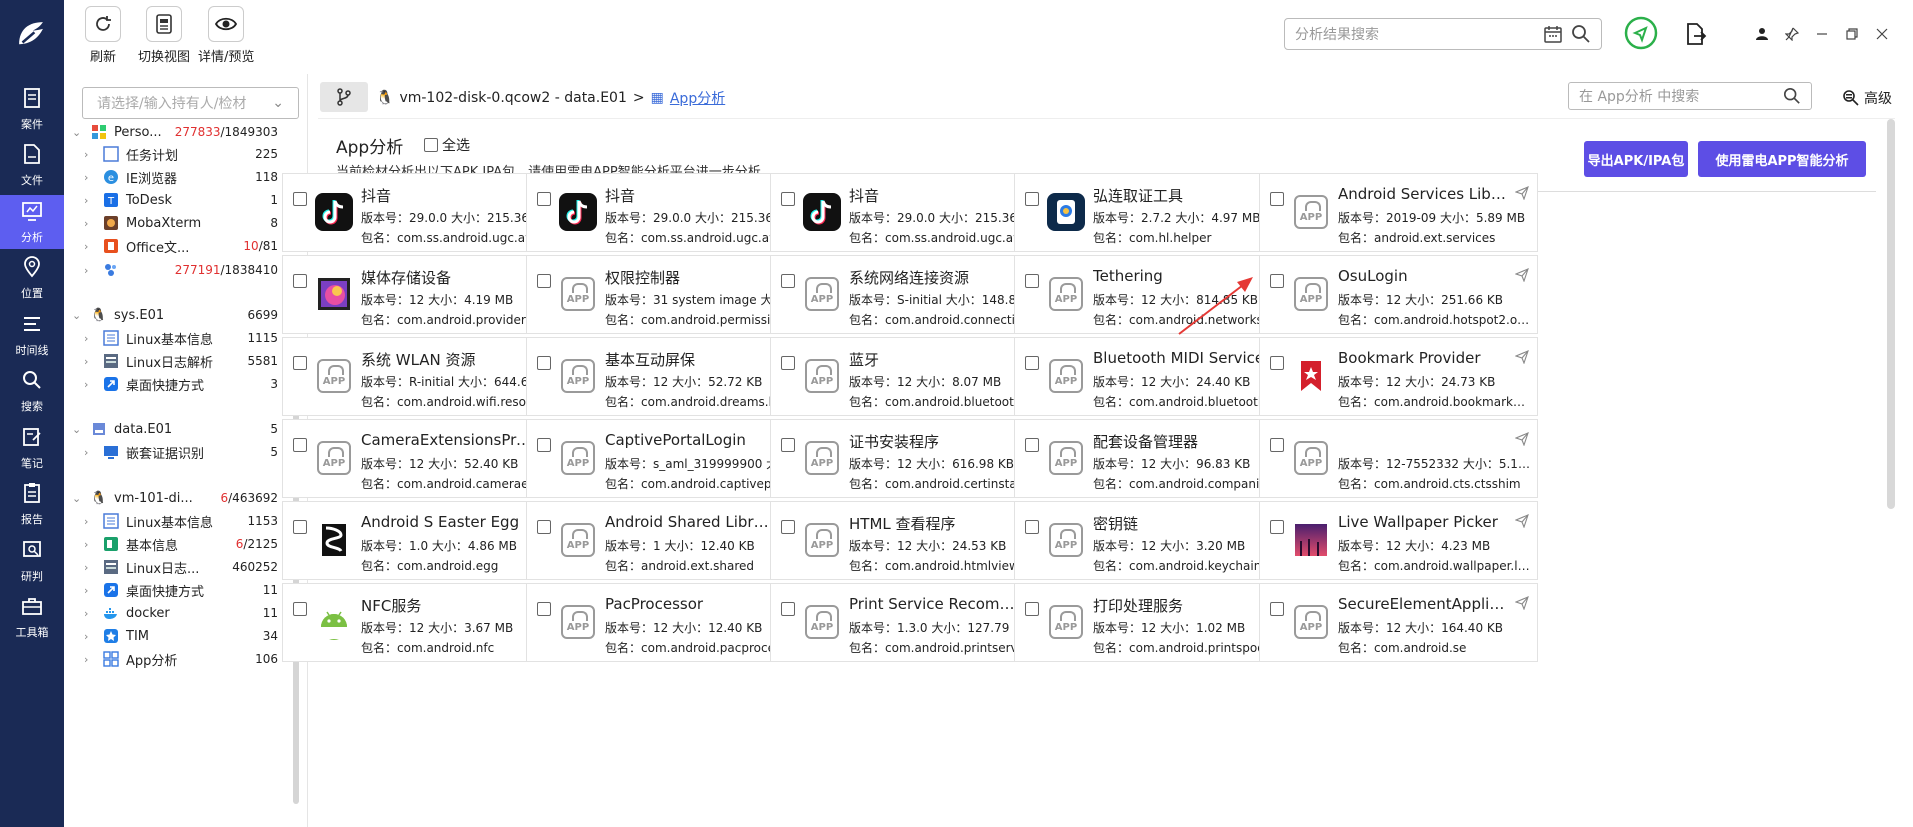 The image size is (1913, 827). Describe the element at coordinates (181, 567) in the screenshot. I see `tree-node: › Linux日志... 460252` at that location.